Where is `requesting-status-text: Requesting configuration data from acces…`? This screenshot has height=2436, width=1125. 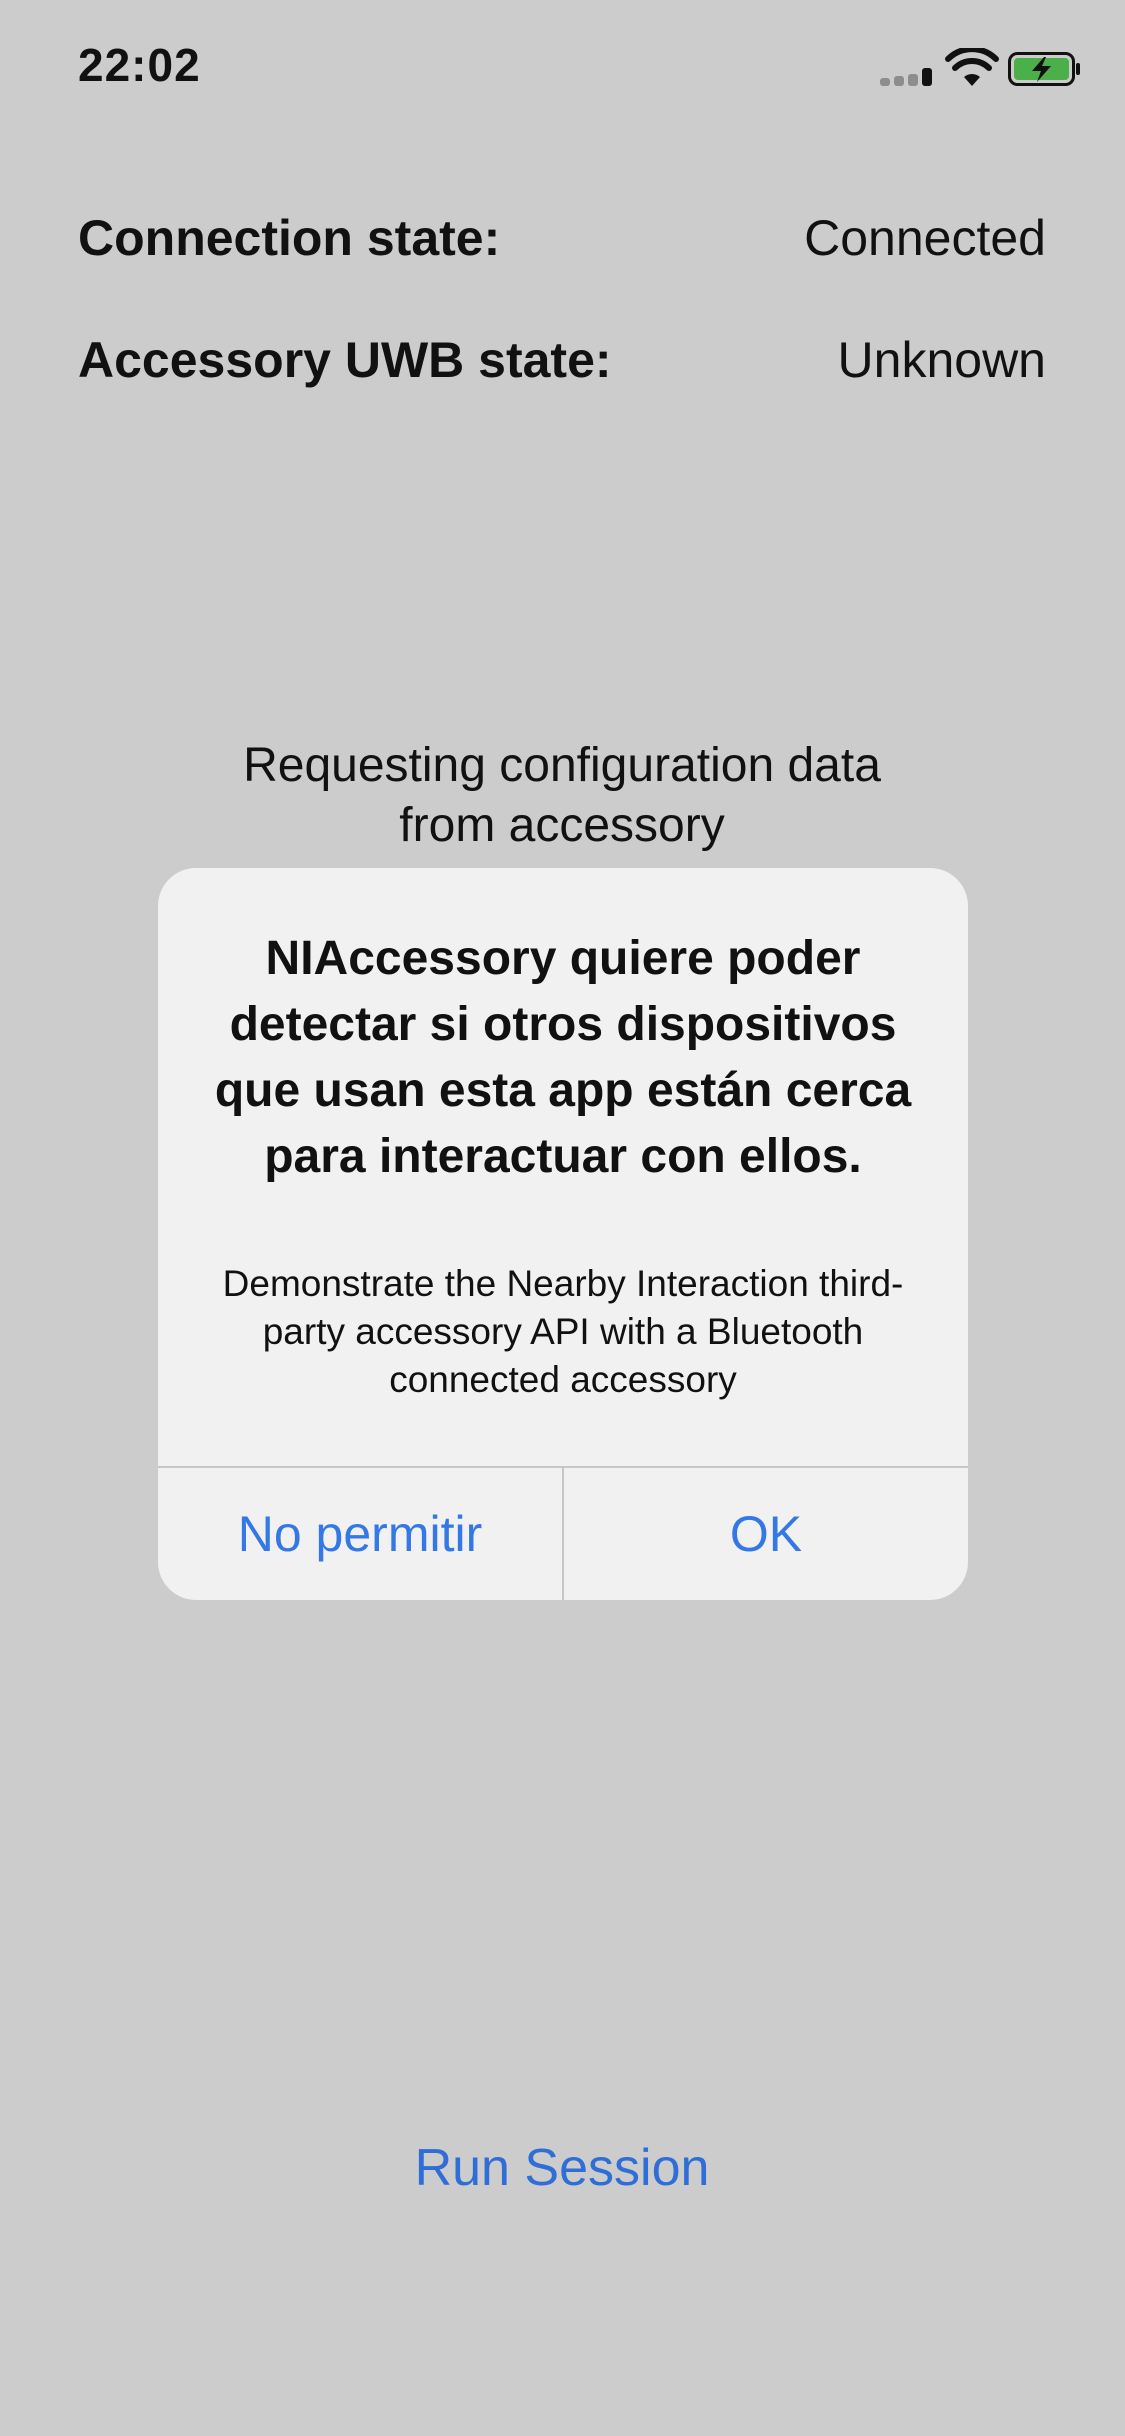
requesting-status-text: Requesting configuration data from acces… is located at coordinates (562, 796).